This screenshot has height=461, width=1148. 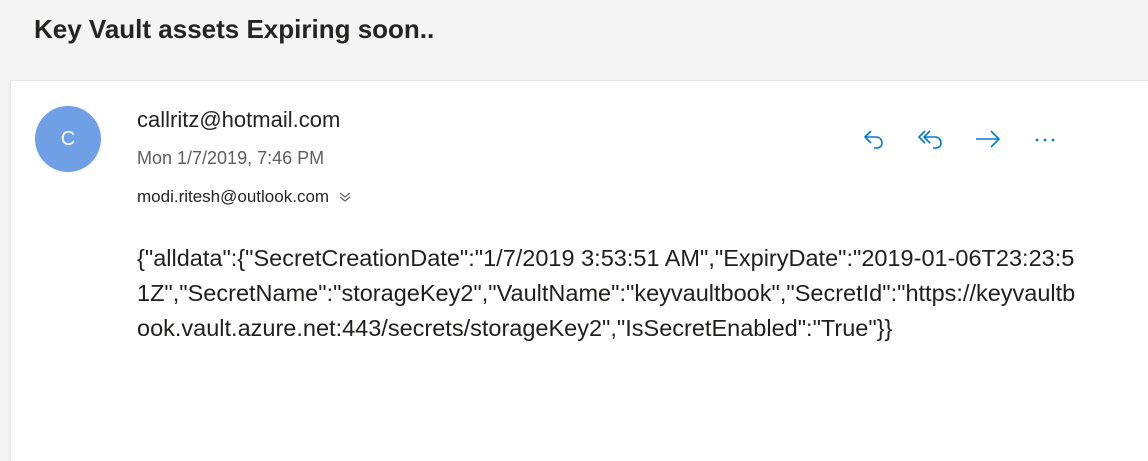 I want to click on forward-button, so click(x=988, y=141).